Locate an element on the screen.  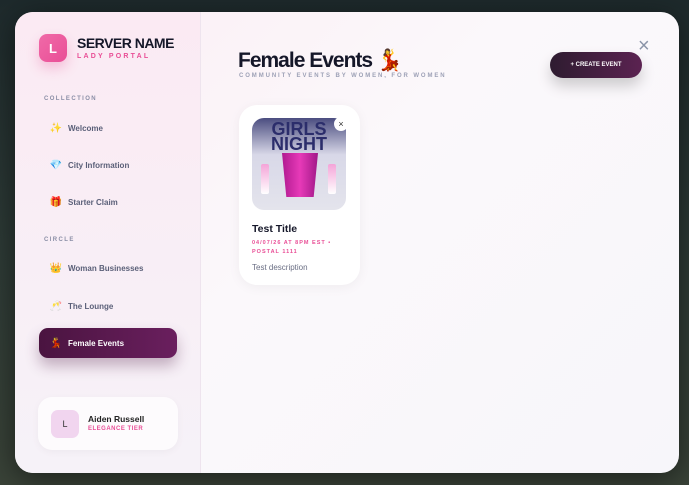
user-tier: ELEGANCE TIER is located at coordinates (116, 429).